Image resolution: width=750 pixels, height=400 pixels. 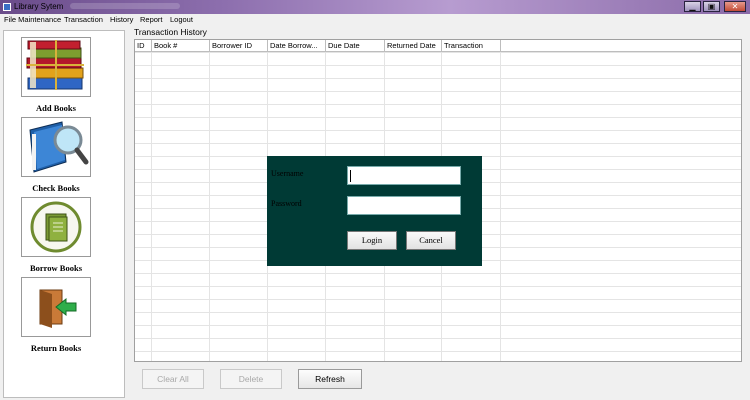 I want to click on close-button: ✕, so click(x=735, y=6).